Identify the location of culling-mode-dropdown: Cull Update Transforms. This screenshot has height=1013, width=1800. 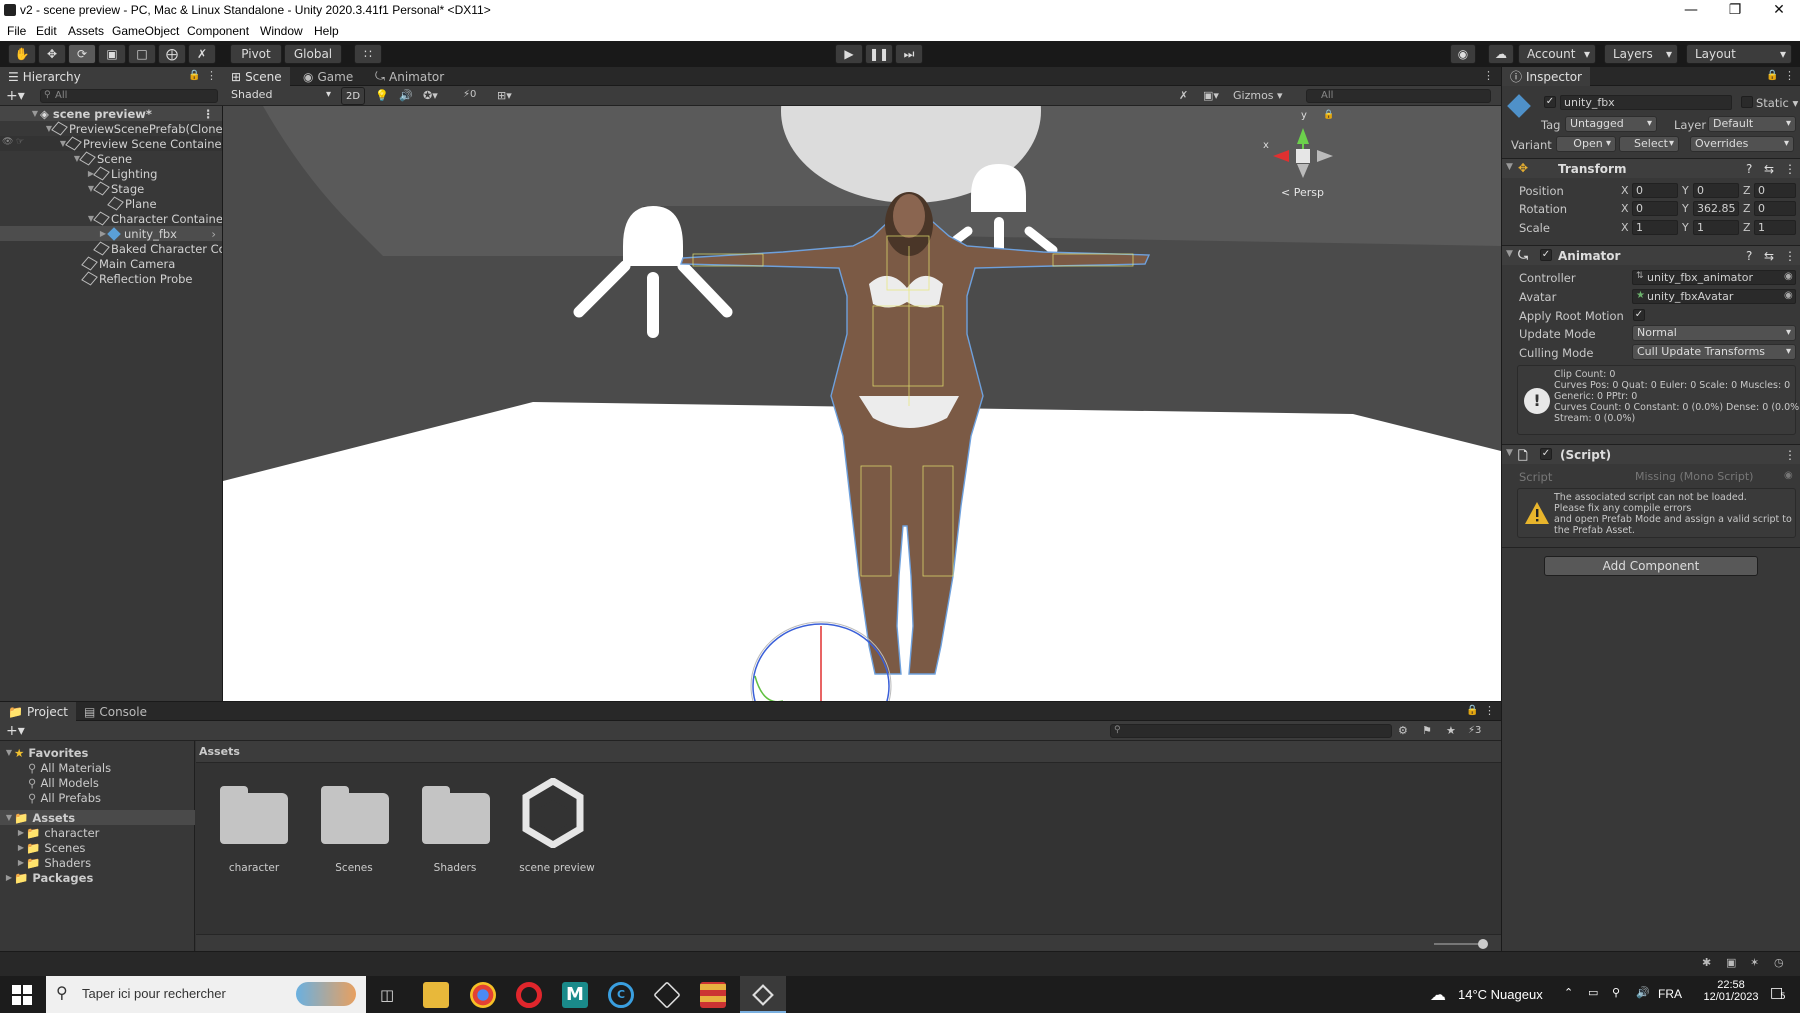
(1714, 352).